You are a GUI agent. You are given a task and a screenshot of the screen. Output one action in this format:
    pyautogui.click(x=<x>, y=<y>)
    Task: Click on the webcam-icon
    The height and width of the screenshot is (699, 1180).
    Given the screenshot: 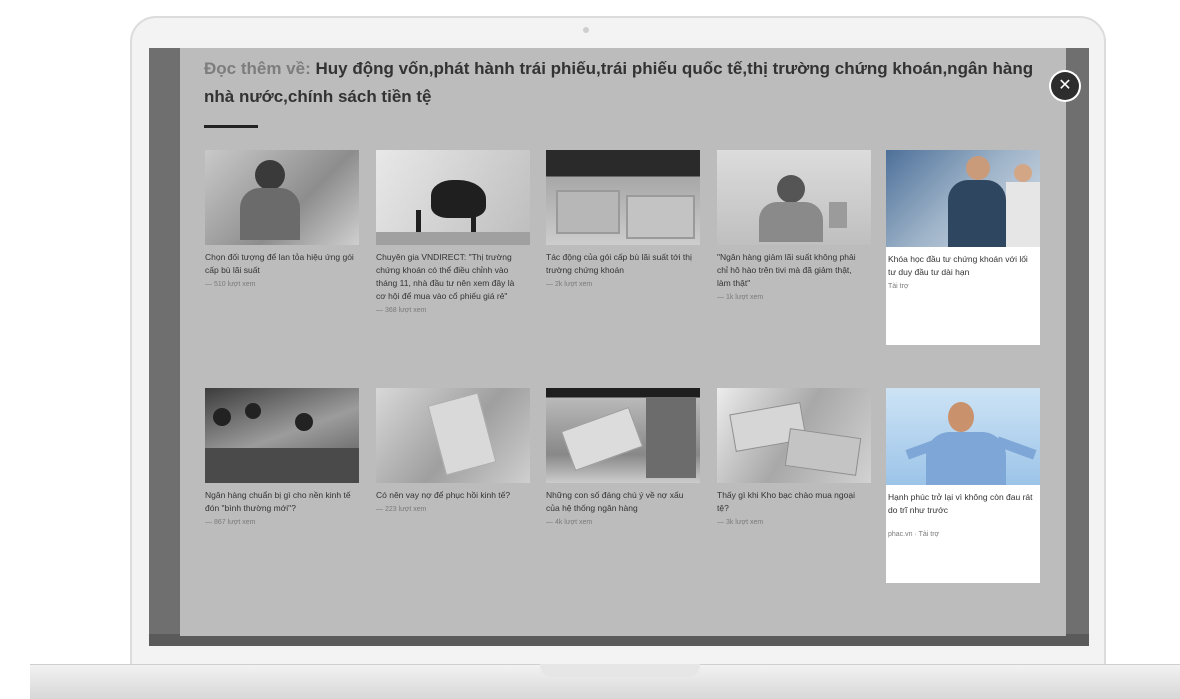 What is the action you would take?
    pyautogui.click(x=586, y=30)
    